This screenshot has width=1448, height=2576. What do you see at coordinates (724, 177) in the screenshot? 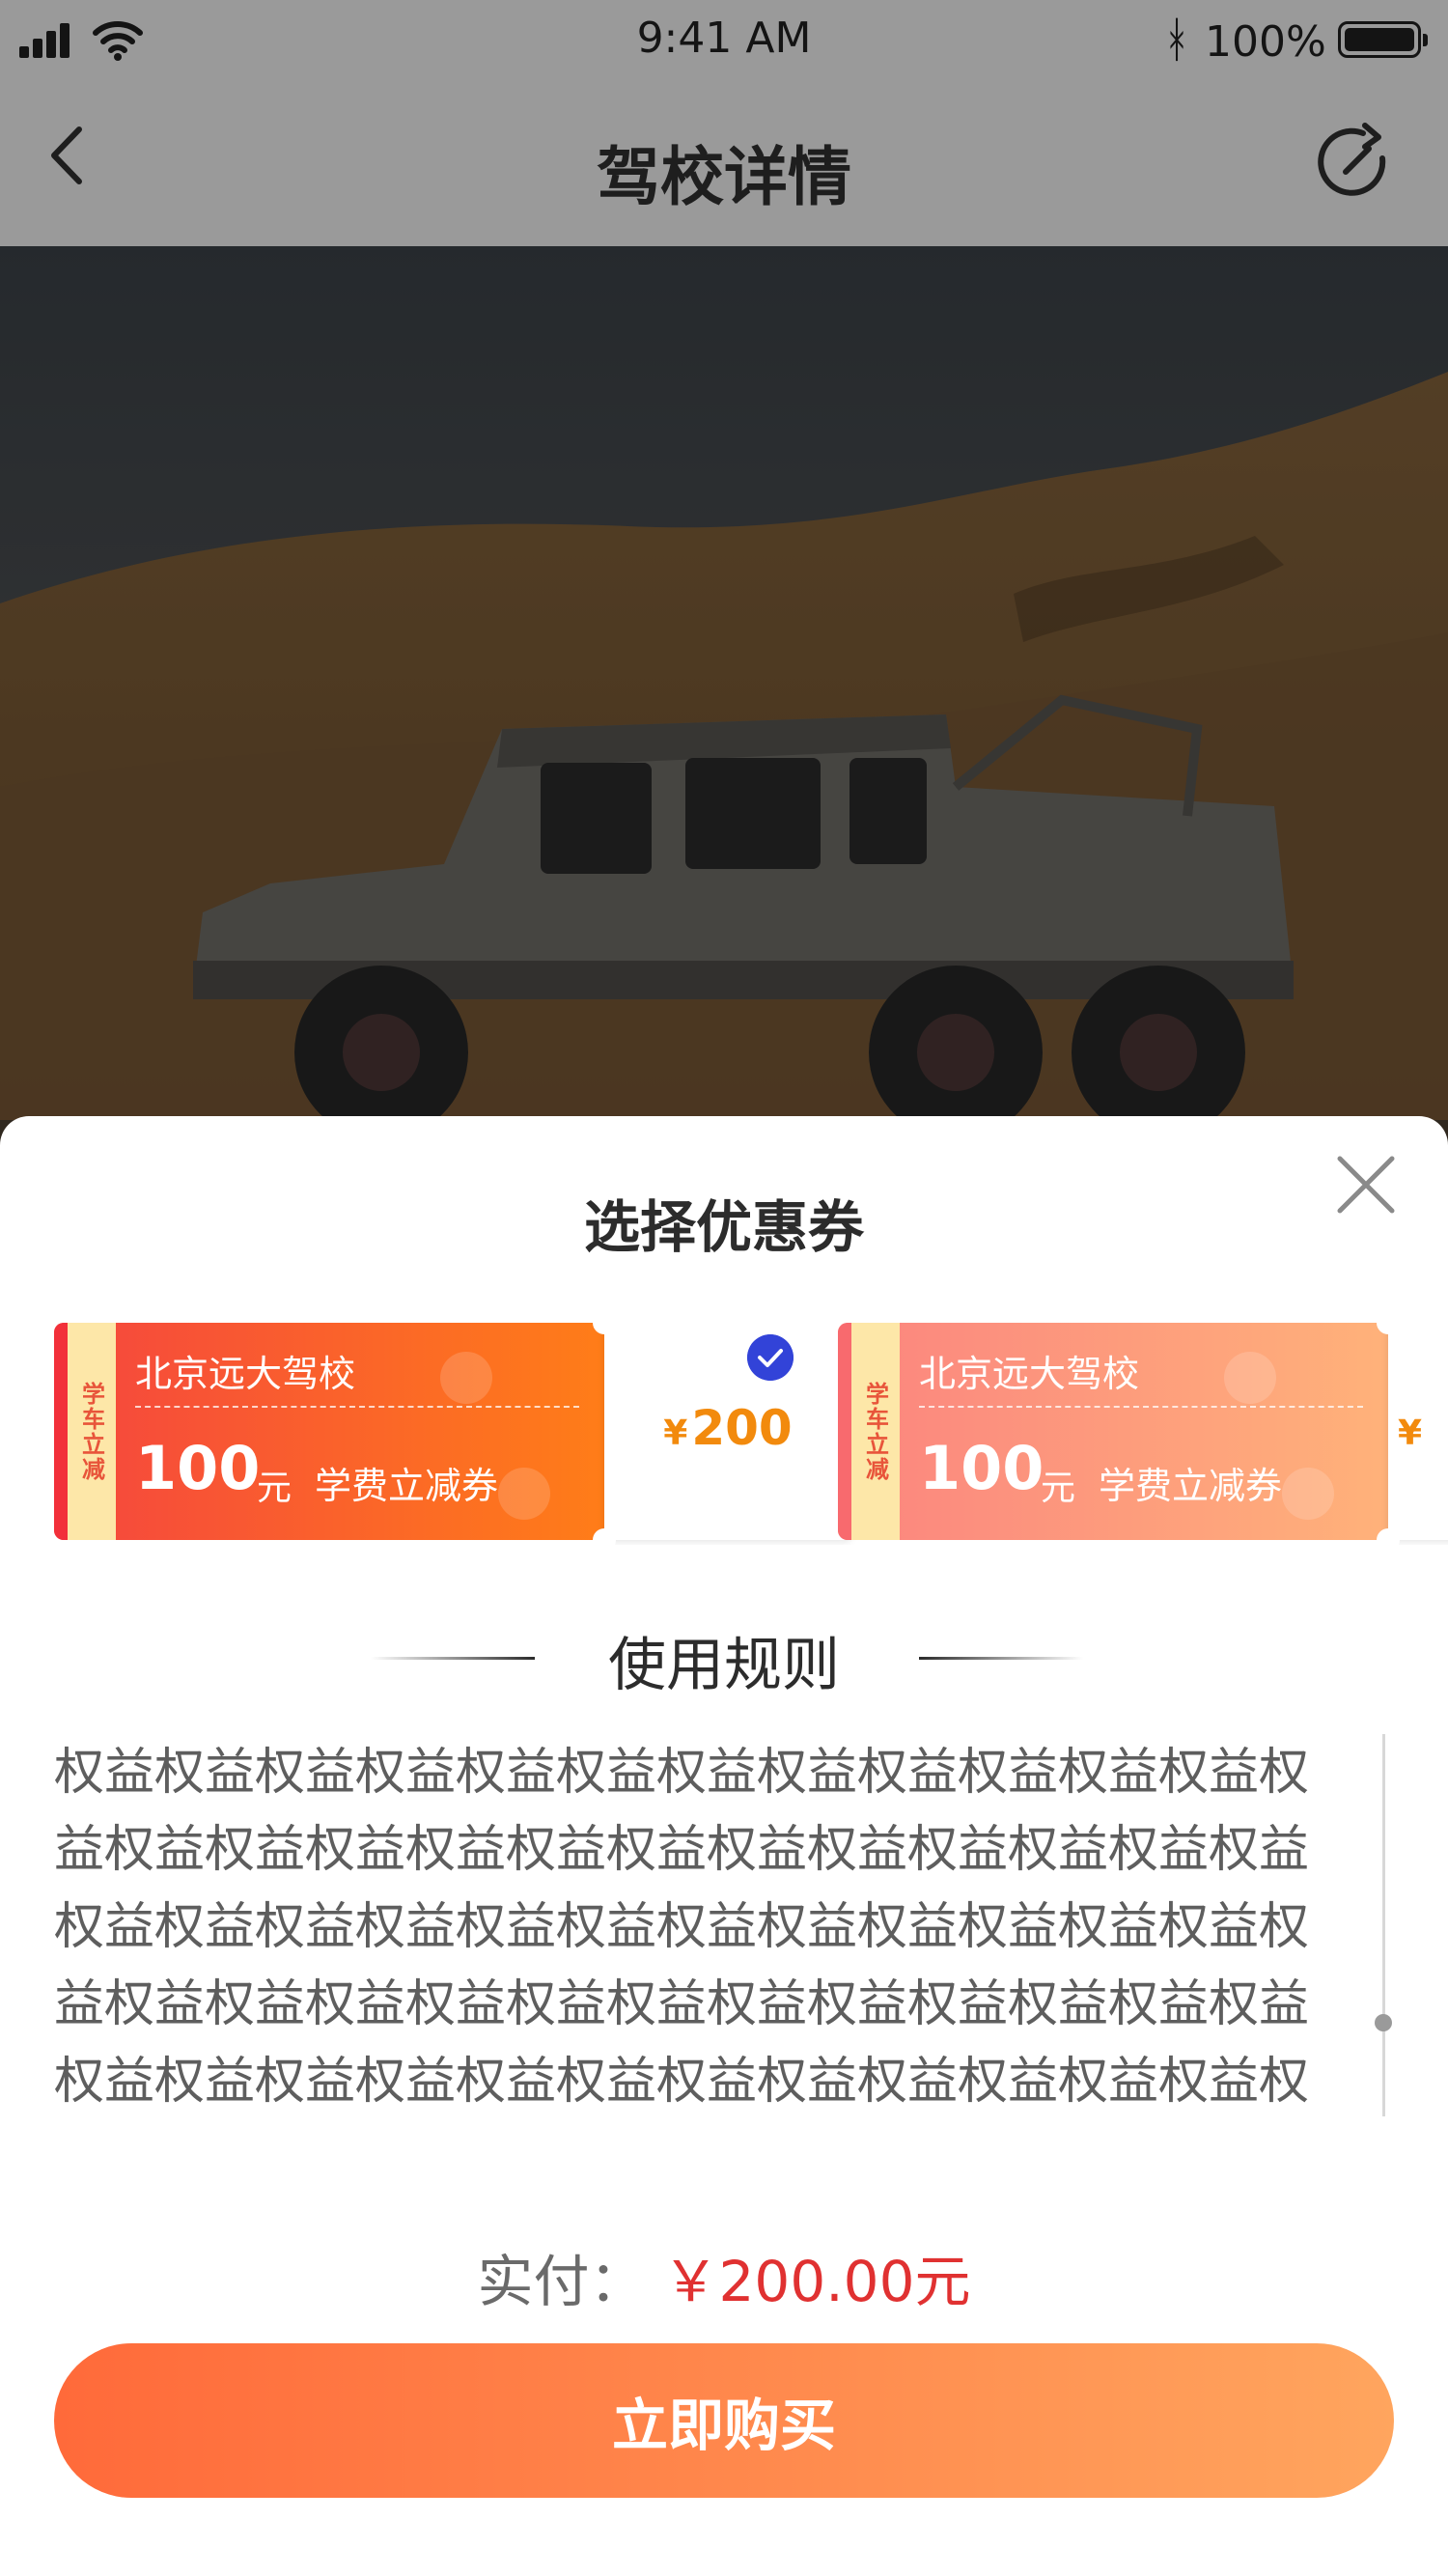
I see `page-title: 驾校详情` at bounding box center [724, 177].